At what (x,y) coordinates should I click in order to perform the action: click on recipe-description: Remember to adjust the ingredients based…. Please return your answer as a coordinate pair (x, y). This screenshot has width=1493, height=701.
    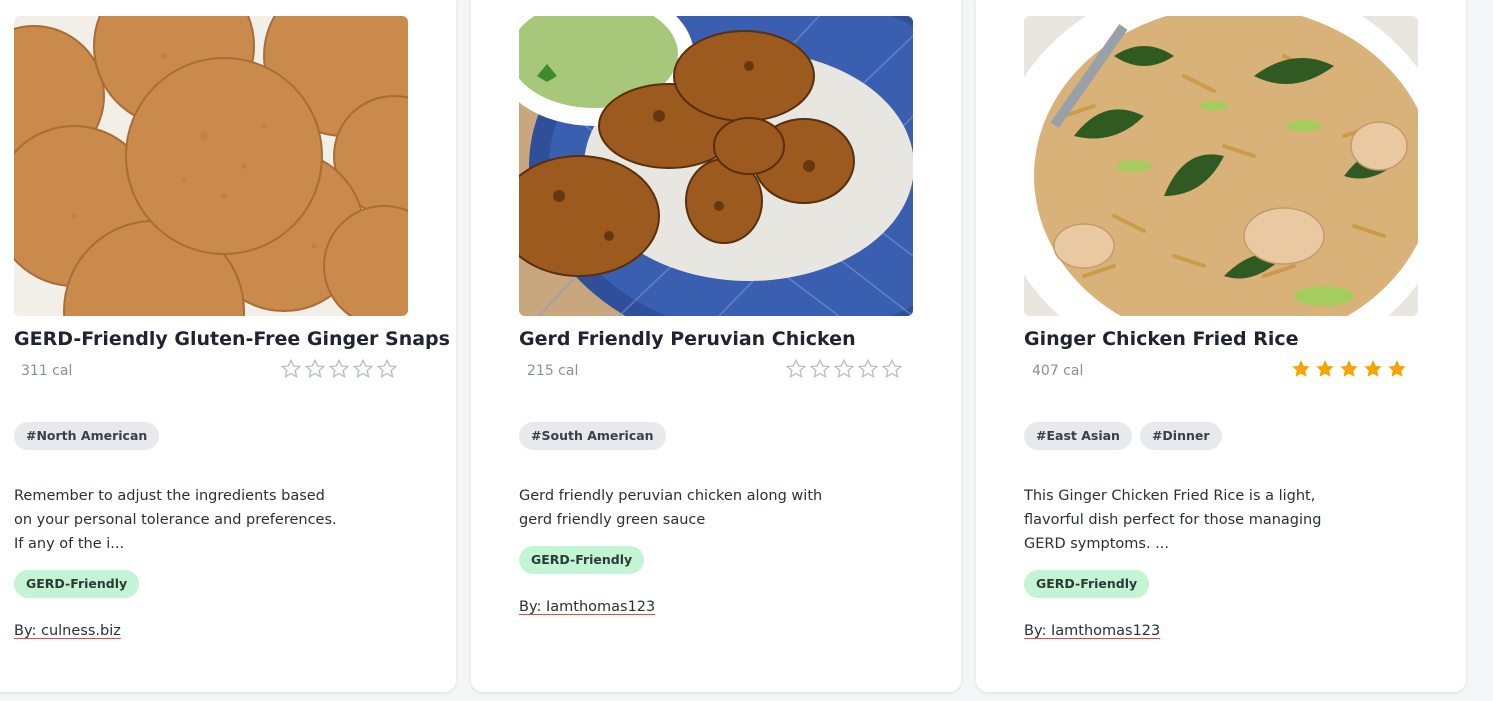
    Looking at the image, I should click on (175, 520).